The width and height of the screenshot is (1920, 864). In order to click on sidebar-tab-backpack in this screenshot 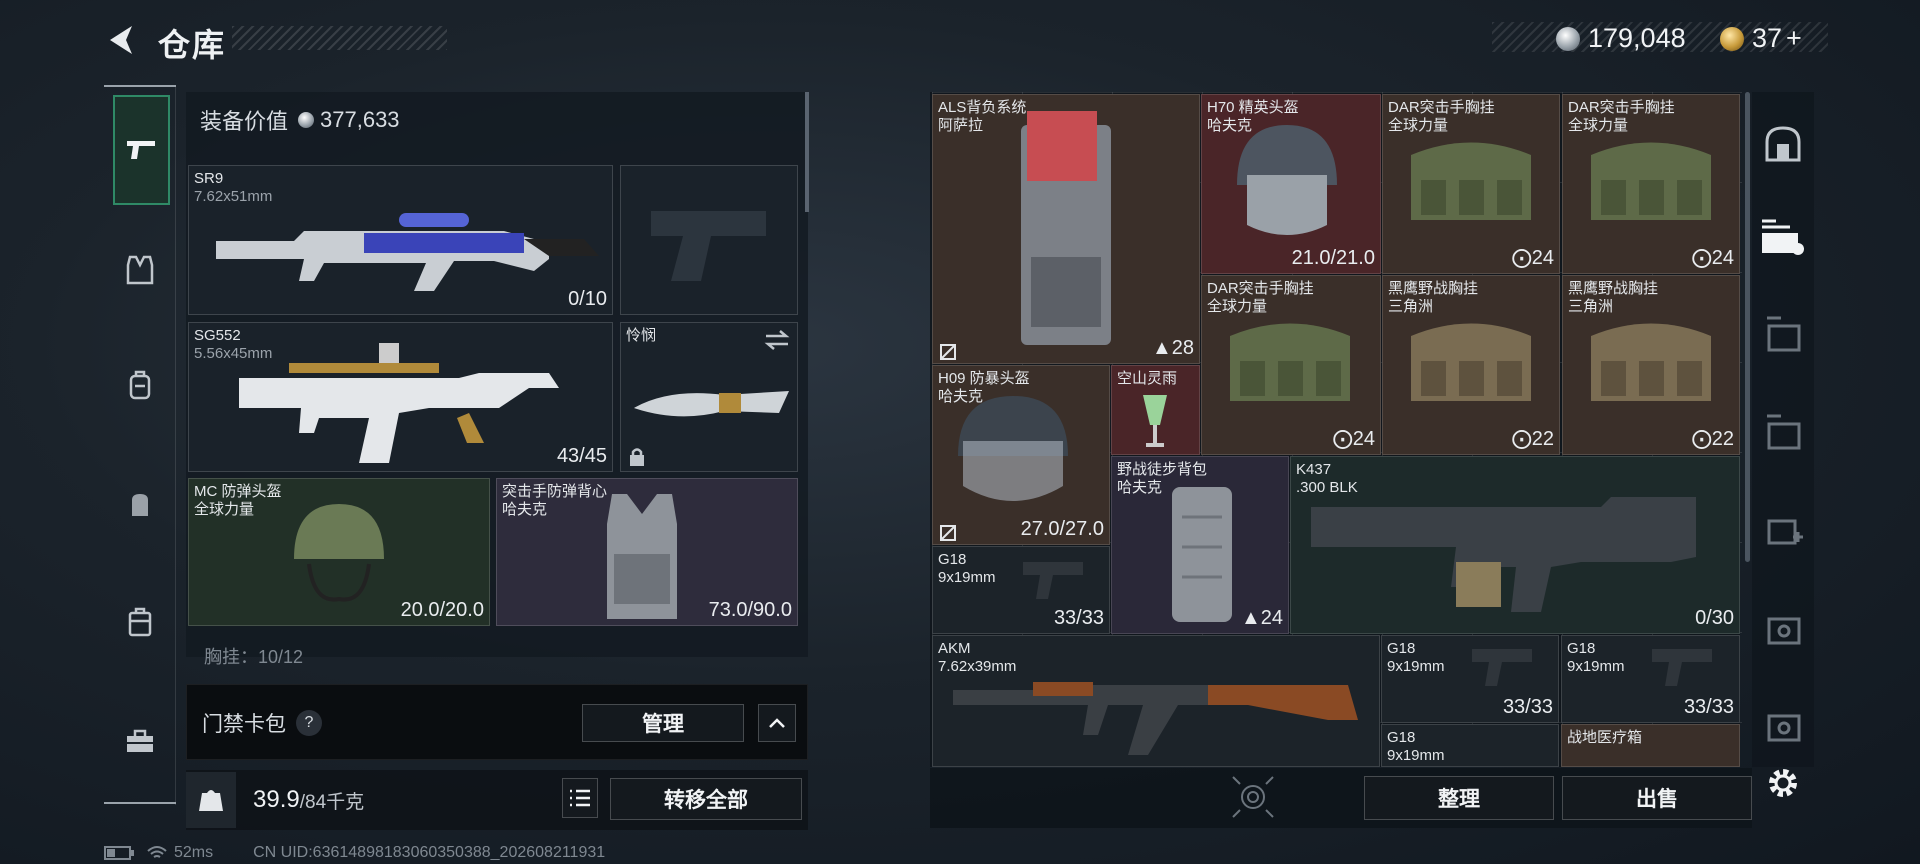, I will do `click(140, 385)`.